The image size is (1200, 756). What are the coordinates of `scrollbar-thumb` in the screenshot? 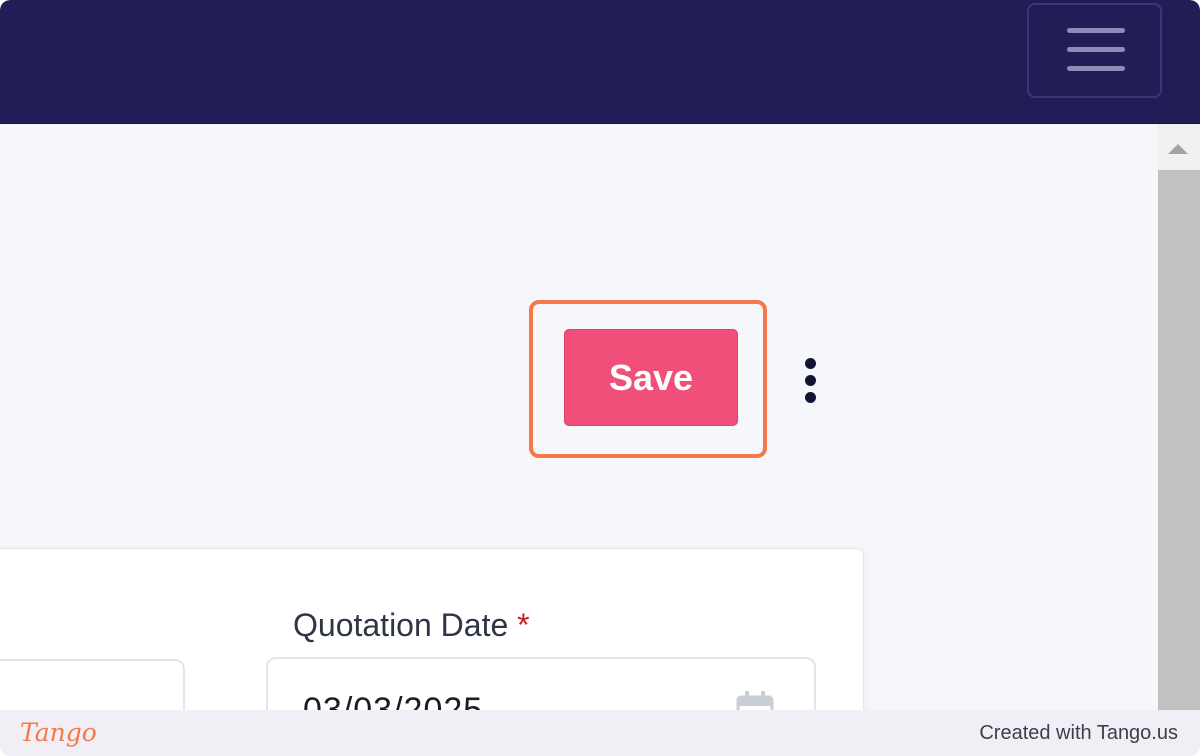 It's located at (1179, 440).